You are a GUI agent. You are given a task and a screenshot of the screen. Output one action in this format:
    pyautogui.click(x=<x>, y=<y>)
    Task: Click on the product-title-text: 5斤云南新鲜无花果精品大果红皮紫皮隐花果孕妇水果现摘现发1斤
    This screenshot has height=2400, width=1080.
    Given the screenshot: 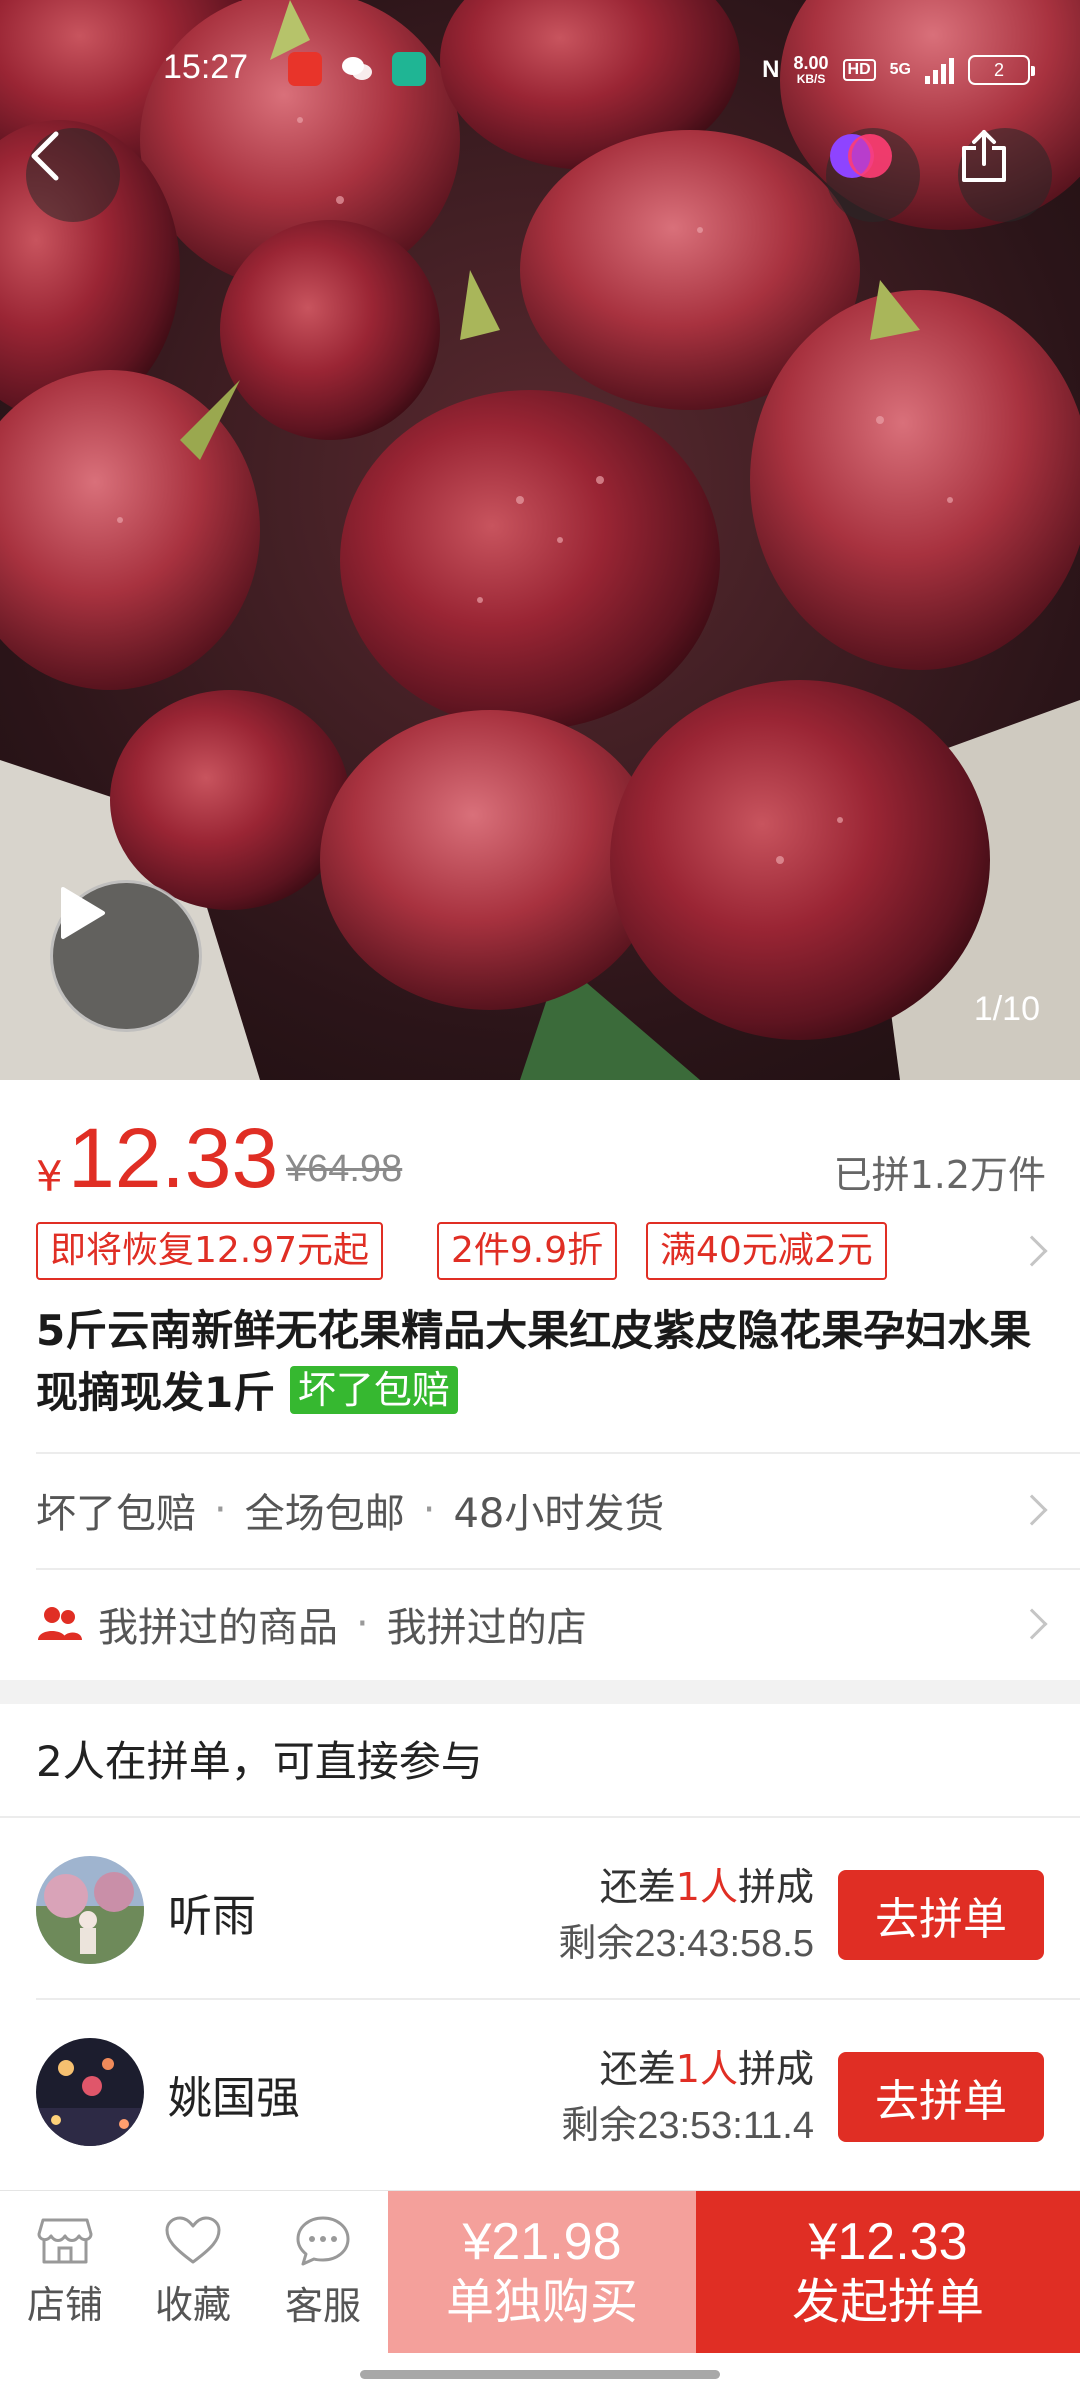 What is the action you would take?
    pyautogui.click(x=534, y=1361)
    